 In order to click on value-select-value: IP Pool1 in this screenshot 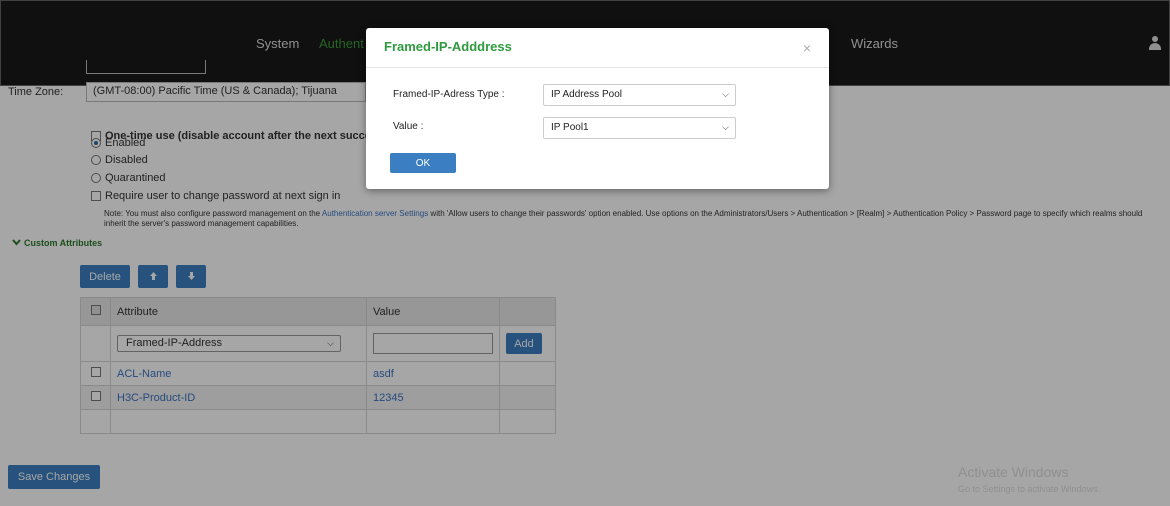, I will do `click(570, 127)`.